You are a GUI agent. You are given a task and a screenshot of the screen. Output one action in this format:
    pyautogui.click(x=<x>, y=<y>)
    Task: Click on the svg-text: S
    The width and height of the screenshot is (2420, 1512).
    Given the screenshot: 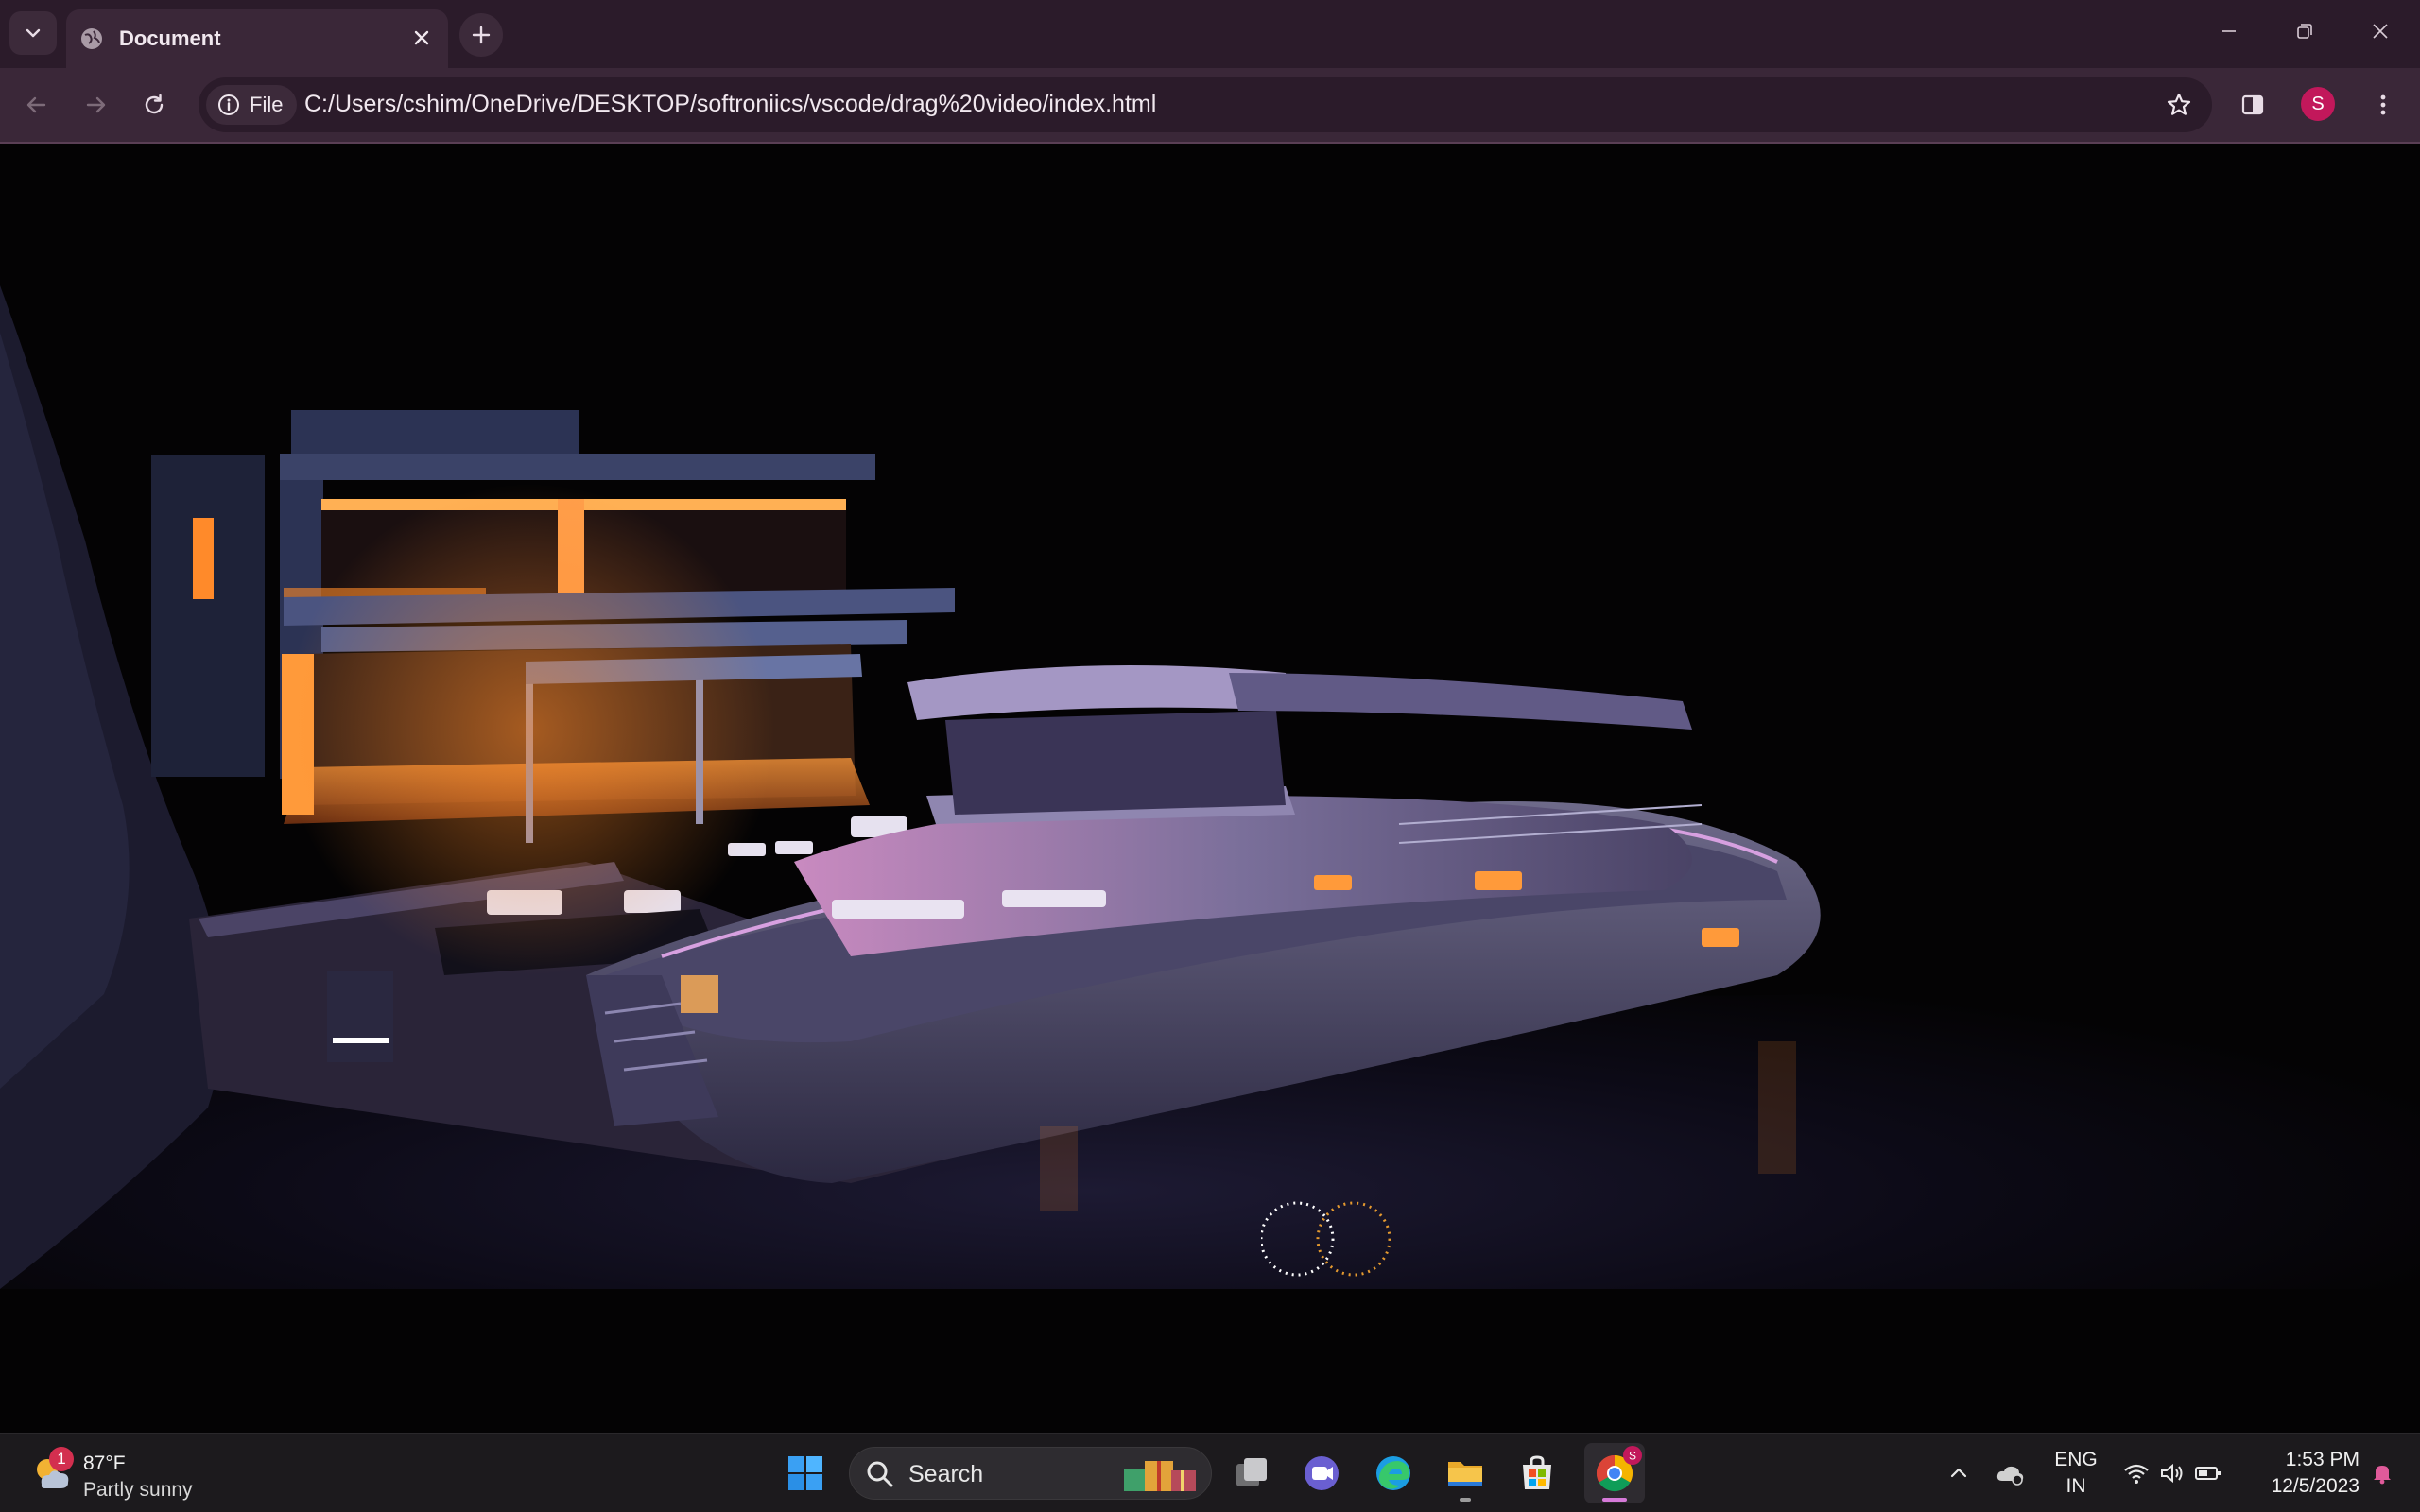 What is the action you would take?
    pyautogui.click(x=1632, y=1456)
    